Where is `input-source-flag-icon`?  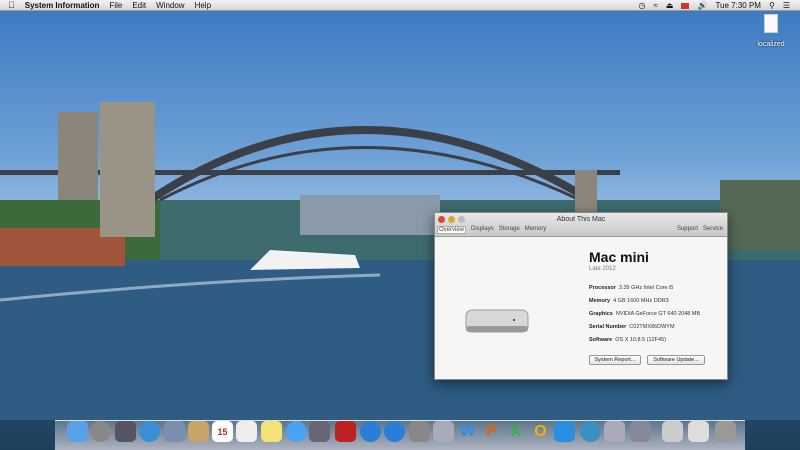 input-source-flag-icon is located at coordinates (685, 5).